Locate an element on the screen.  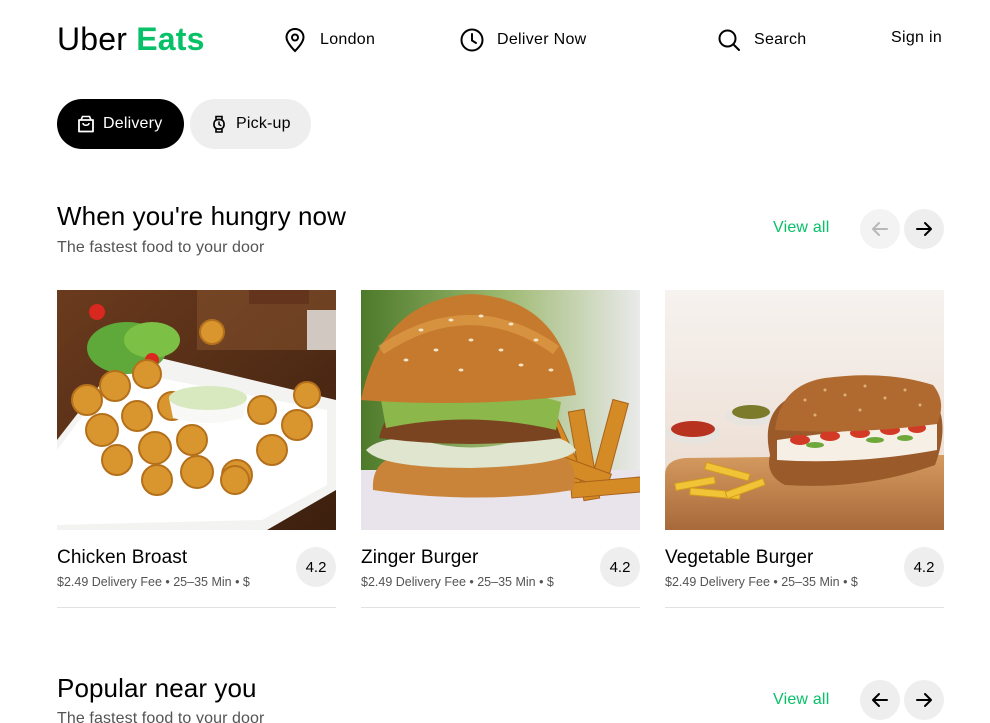
search-button: Search is located at coordinates (761, 40).